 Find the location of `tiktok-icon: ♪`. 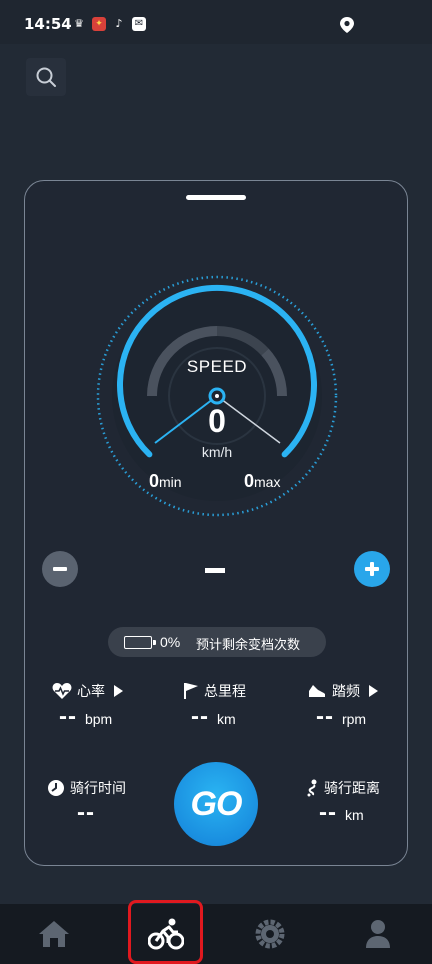

tiktok-icon: ♪ is located at coordinates (119, 23).